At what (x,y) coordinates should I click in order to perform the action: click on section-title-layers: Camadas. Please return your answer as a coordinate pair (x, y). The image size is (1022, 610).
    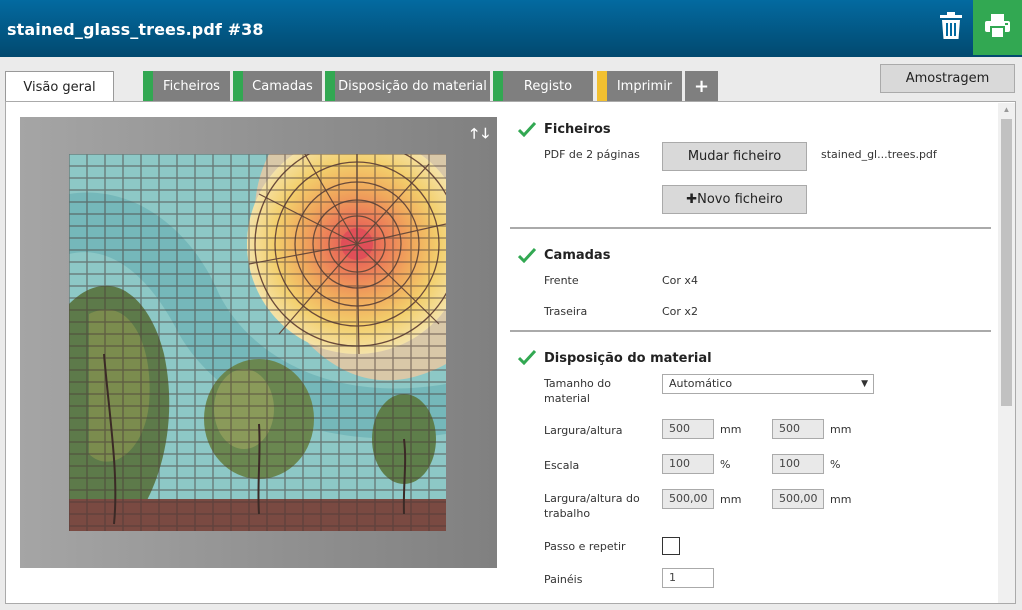
    Looking at the image, I should click on (577, 255).